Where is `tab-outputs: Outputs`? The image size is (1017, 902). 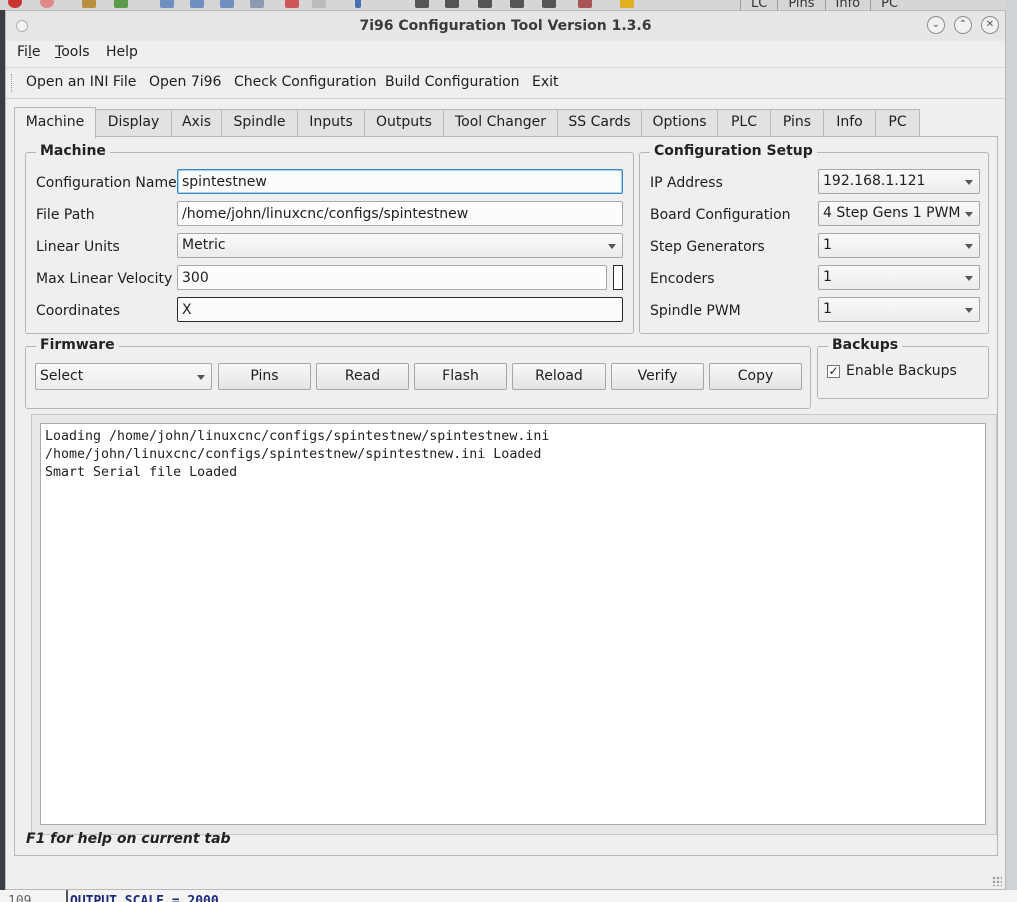
tab-outputs: Outputs is located at coordinates (404, 122).